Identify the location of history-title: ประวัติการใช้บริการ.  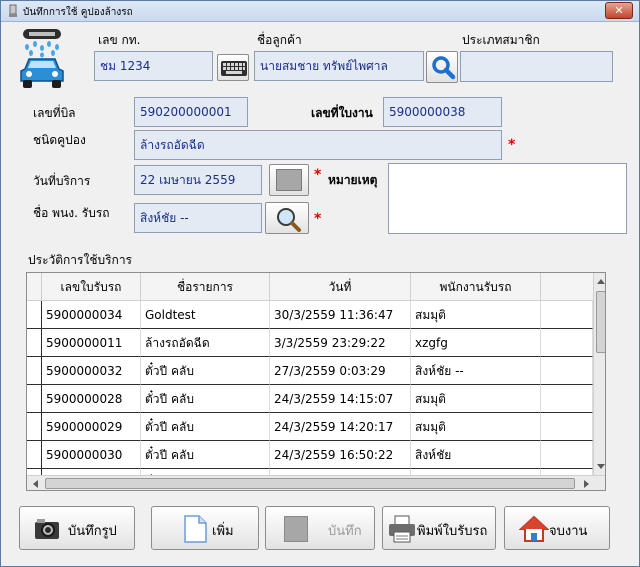
(80, 260).